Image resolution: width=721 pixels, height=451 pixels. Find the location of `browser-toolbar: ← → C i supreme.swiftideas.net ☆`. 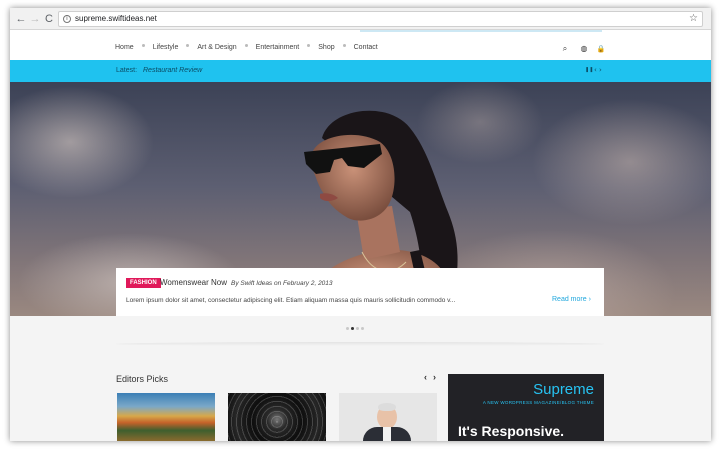

browser-toolbar: ← → C i supreme.swiftideas.net ☆ is located at coordinates (360, 19).